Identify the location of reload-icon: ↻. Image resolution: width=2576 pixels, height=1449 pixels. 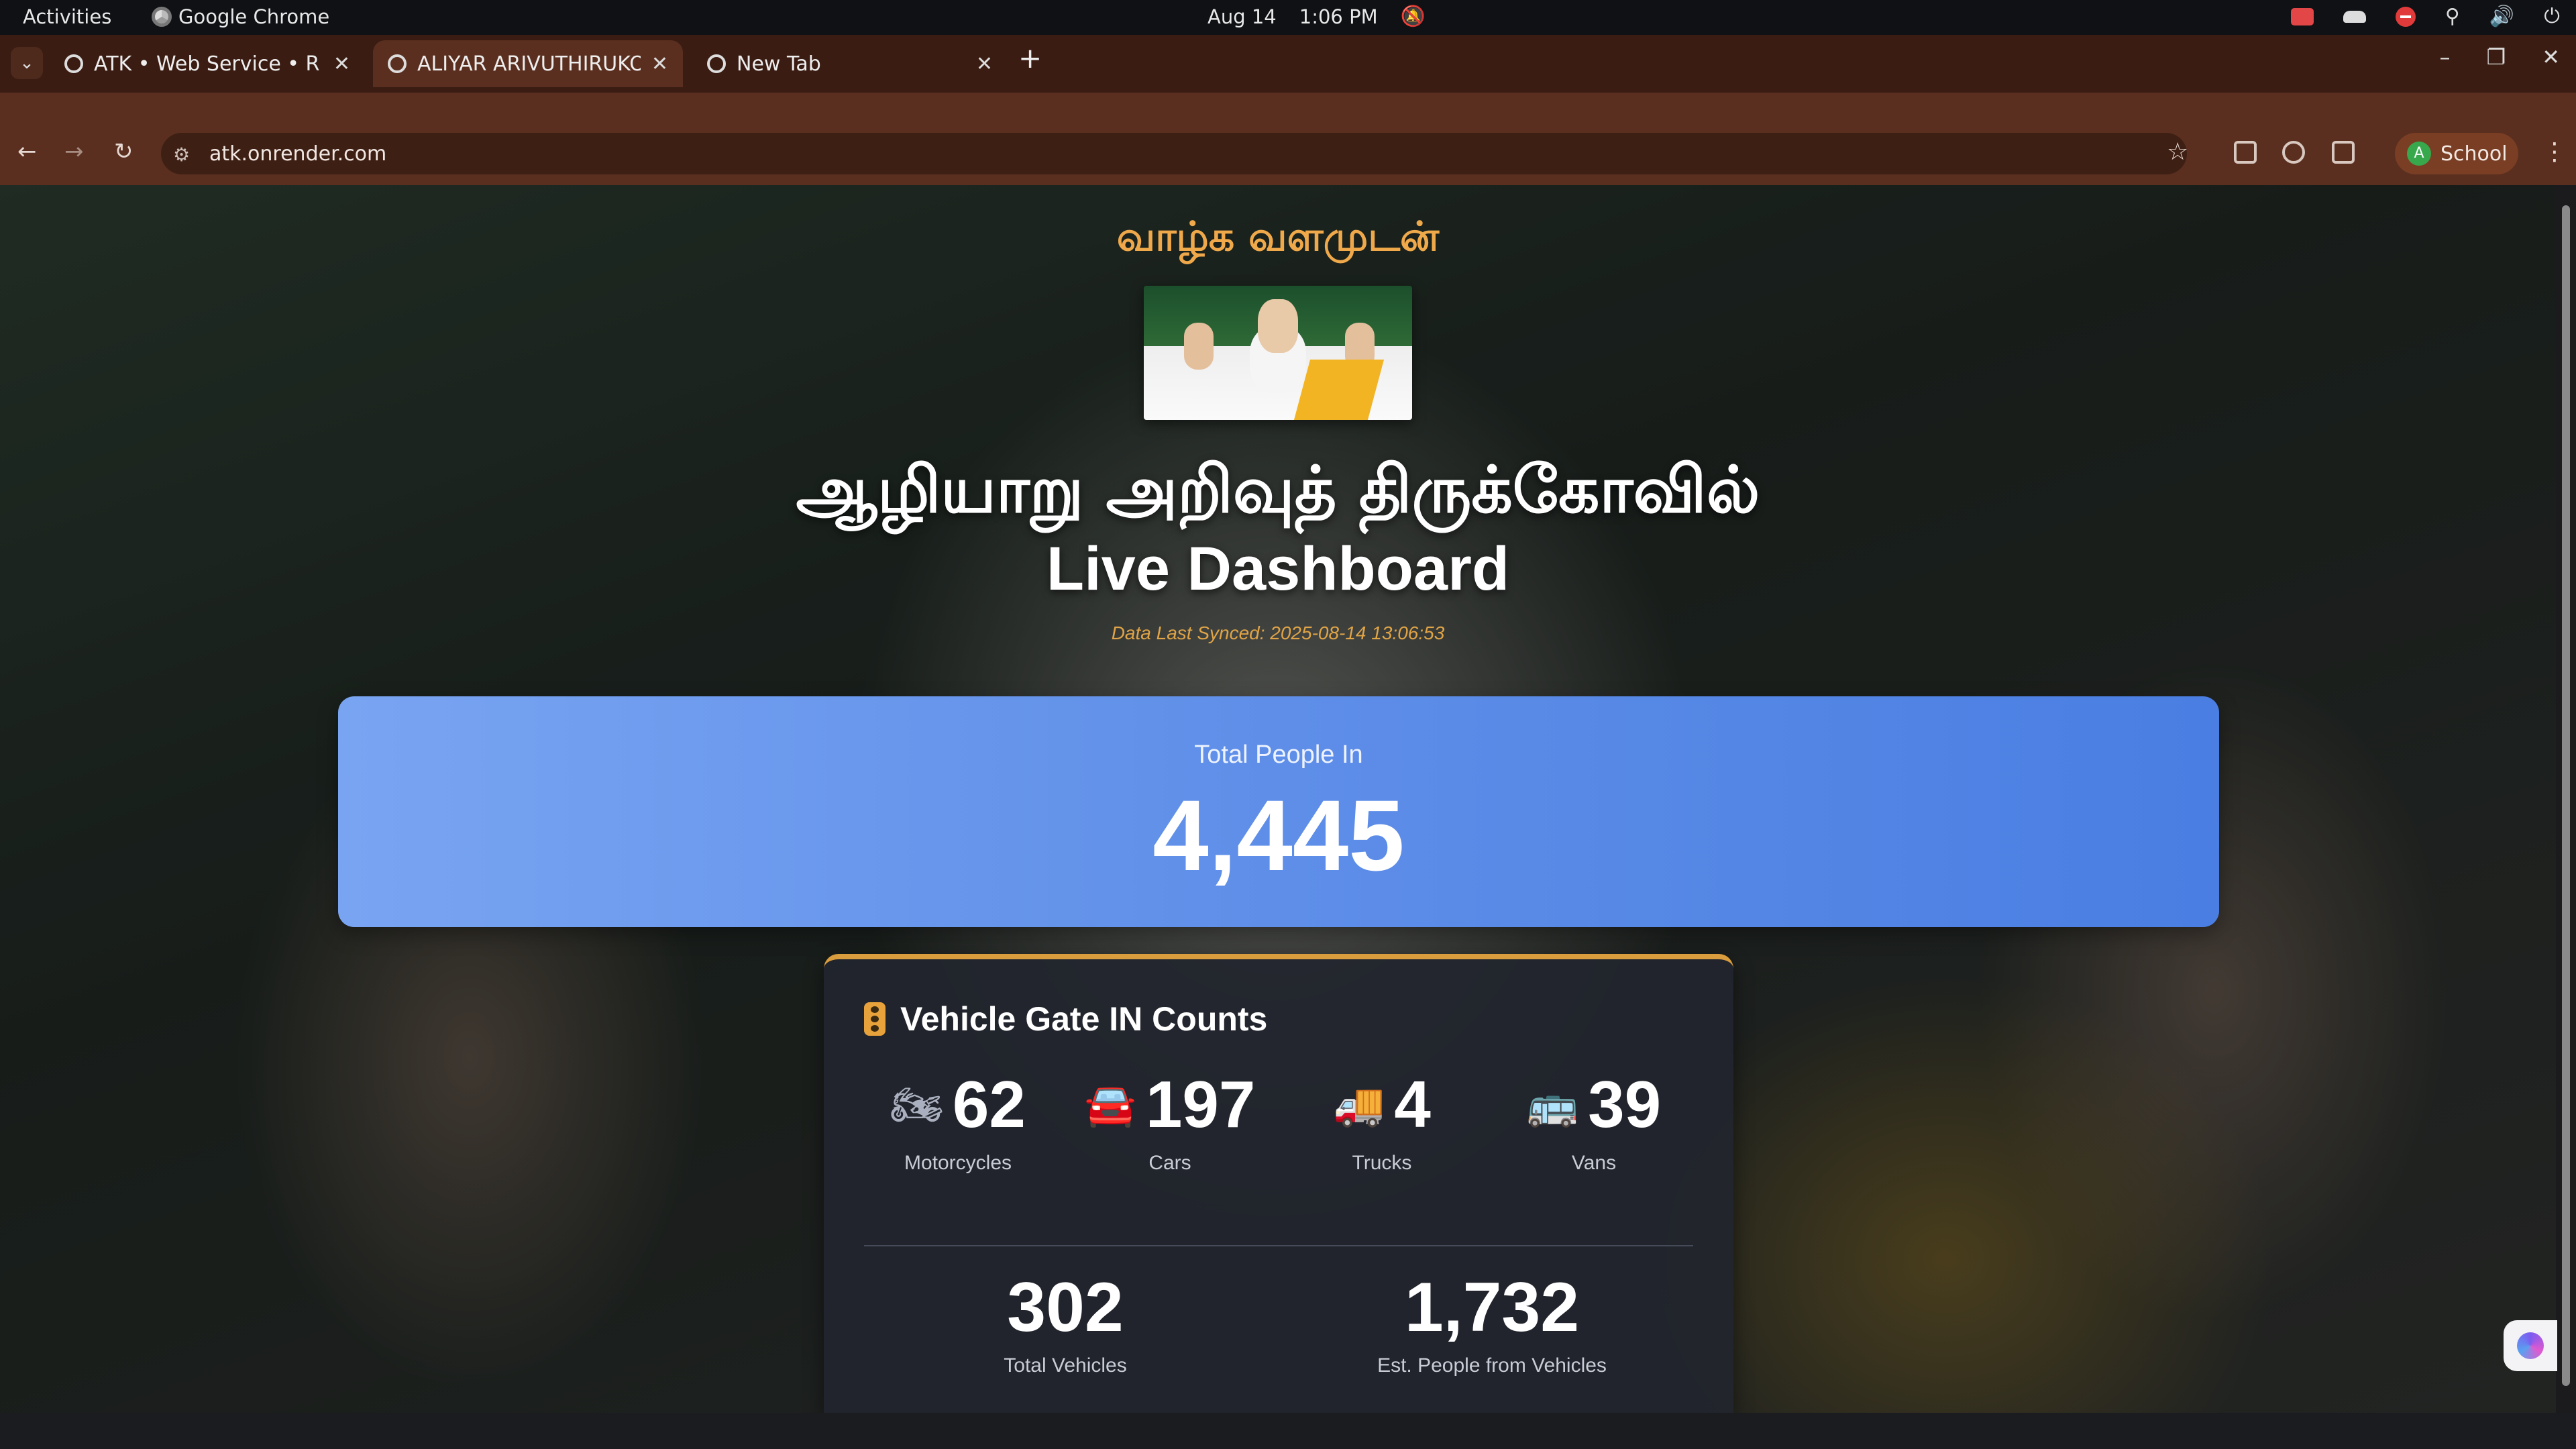
(123, 151).